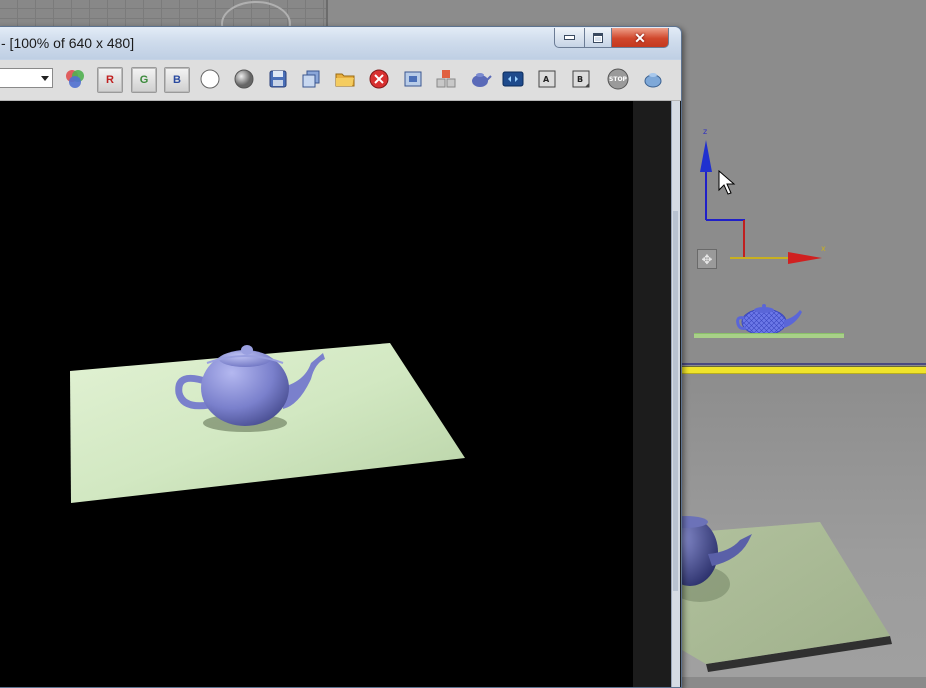 Image resolution: width=926 pixels, height=688 pixels. Describe the element at coordinates (177, 80) in the screenshot. I see `blue-channel-button: B` at that location.